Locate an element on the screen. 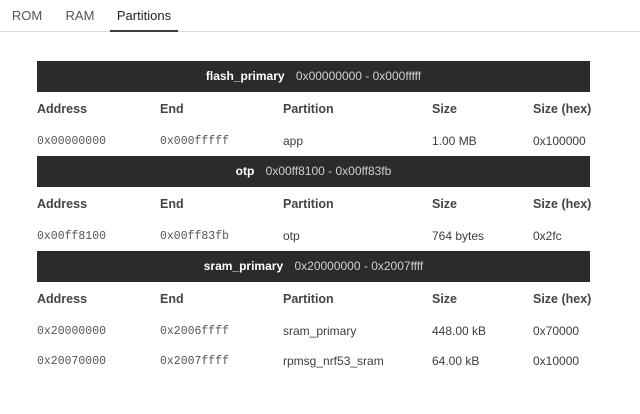 The height and width of the screenshot is (414, 640). cell-partition: sram_primary is located at coordinates (320, 331).